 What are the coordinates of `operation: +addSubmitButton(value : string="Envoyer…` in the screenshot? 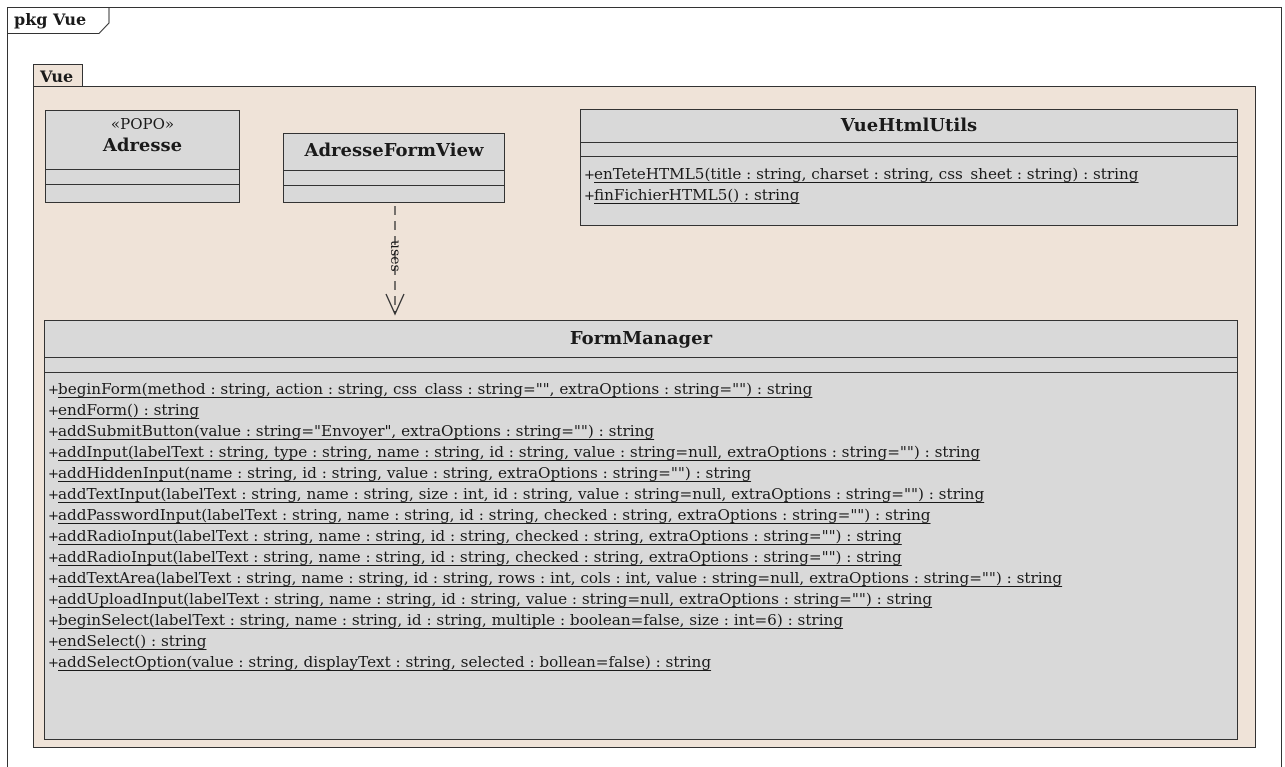 It's located at (641, 431).